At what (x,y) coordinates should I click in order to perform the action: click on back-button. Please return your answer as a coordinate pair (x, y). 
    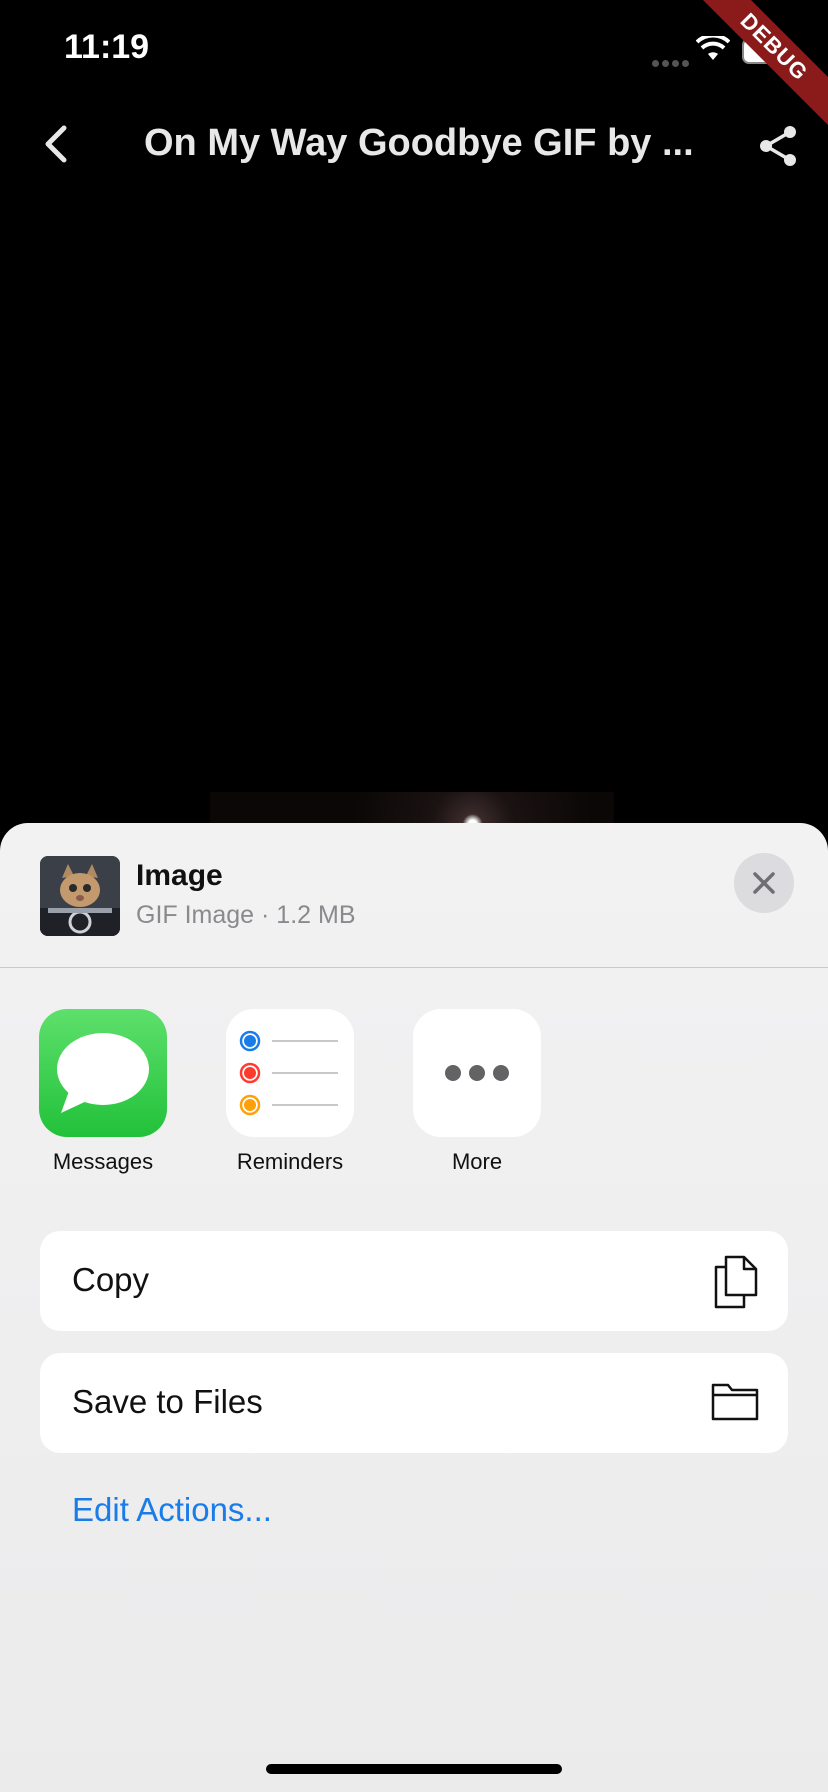
    Looking at the image, I should click on (58, 144).